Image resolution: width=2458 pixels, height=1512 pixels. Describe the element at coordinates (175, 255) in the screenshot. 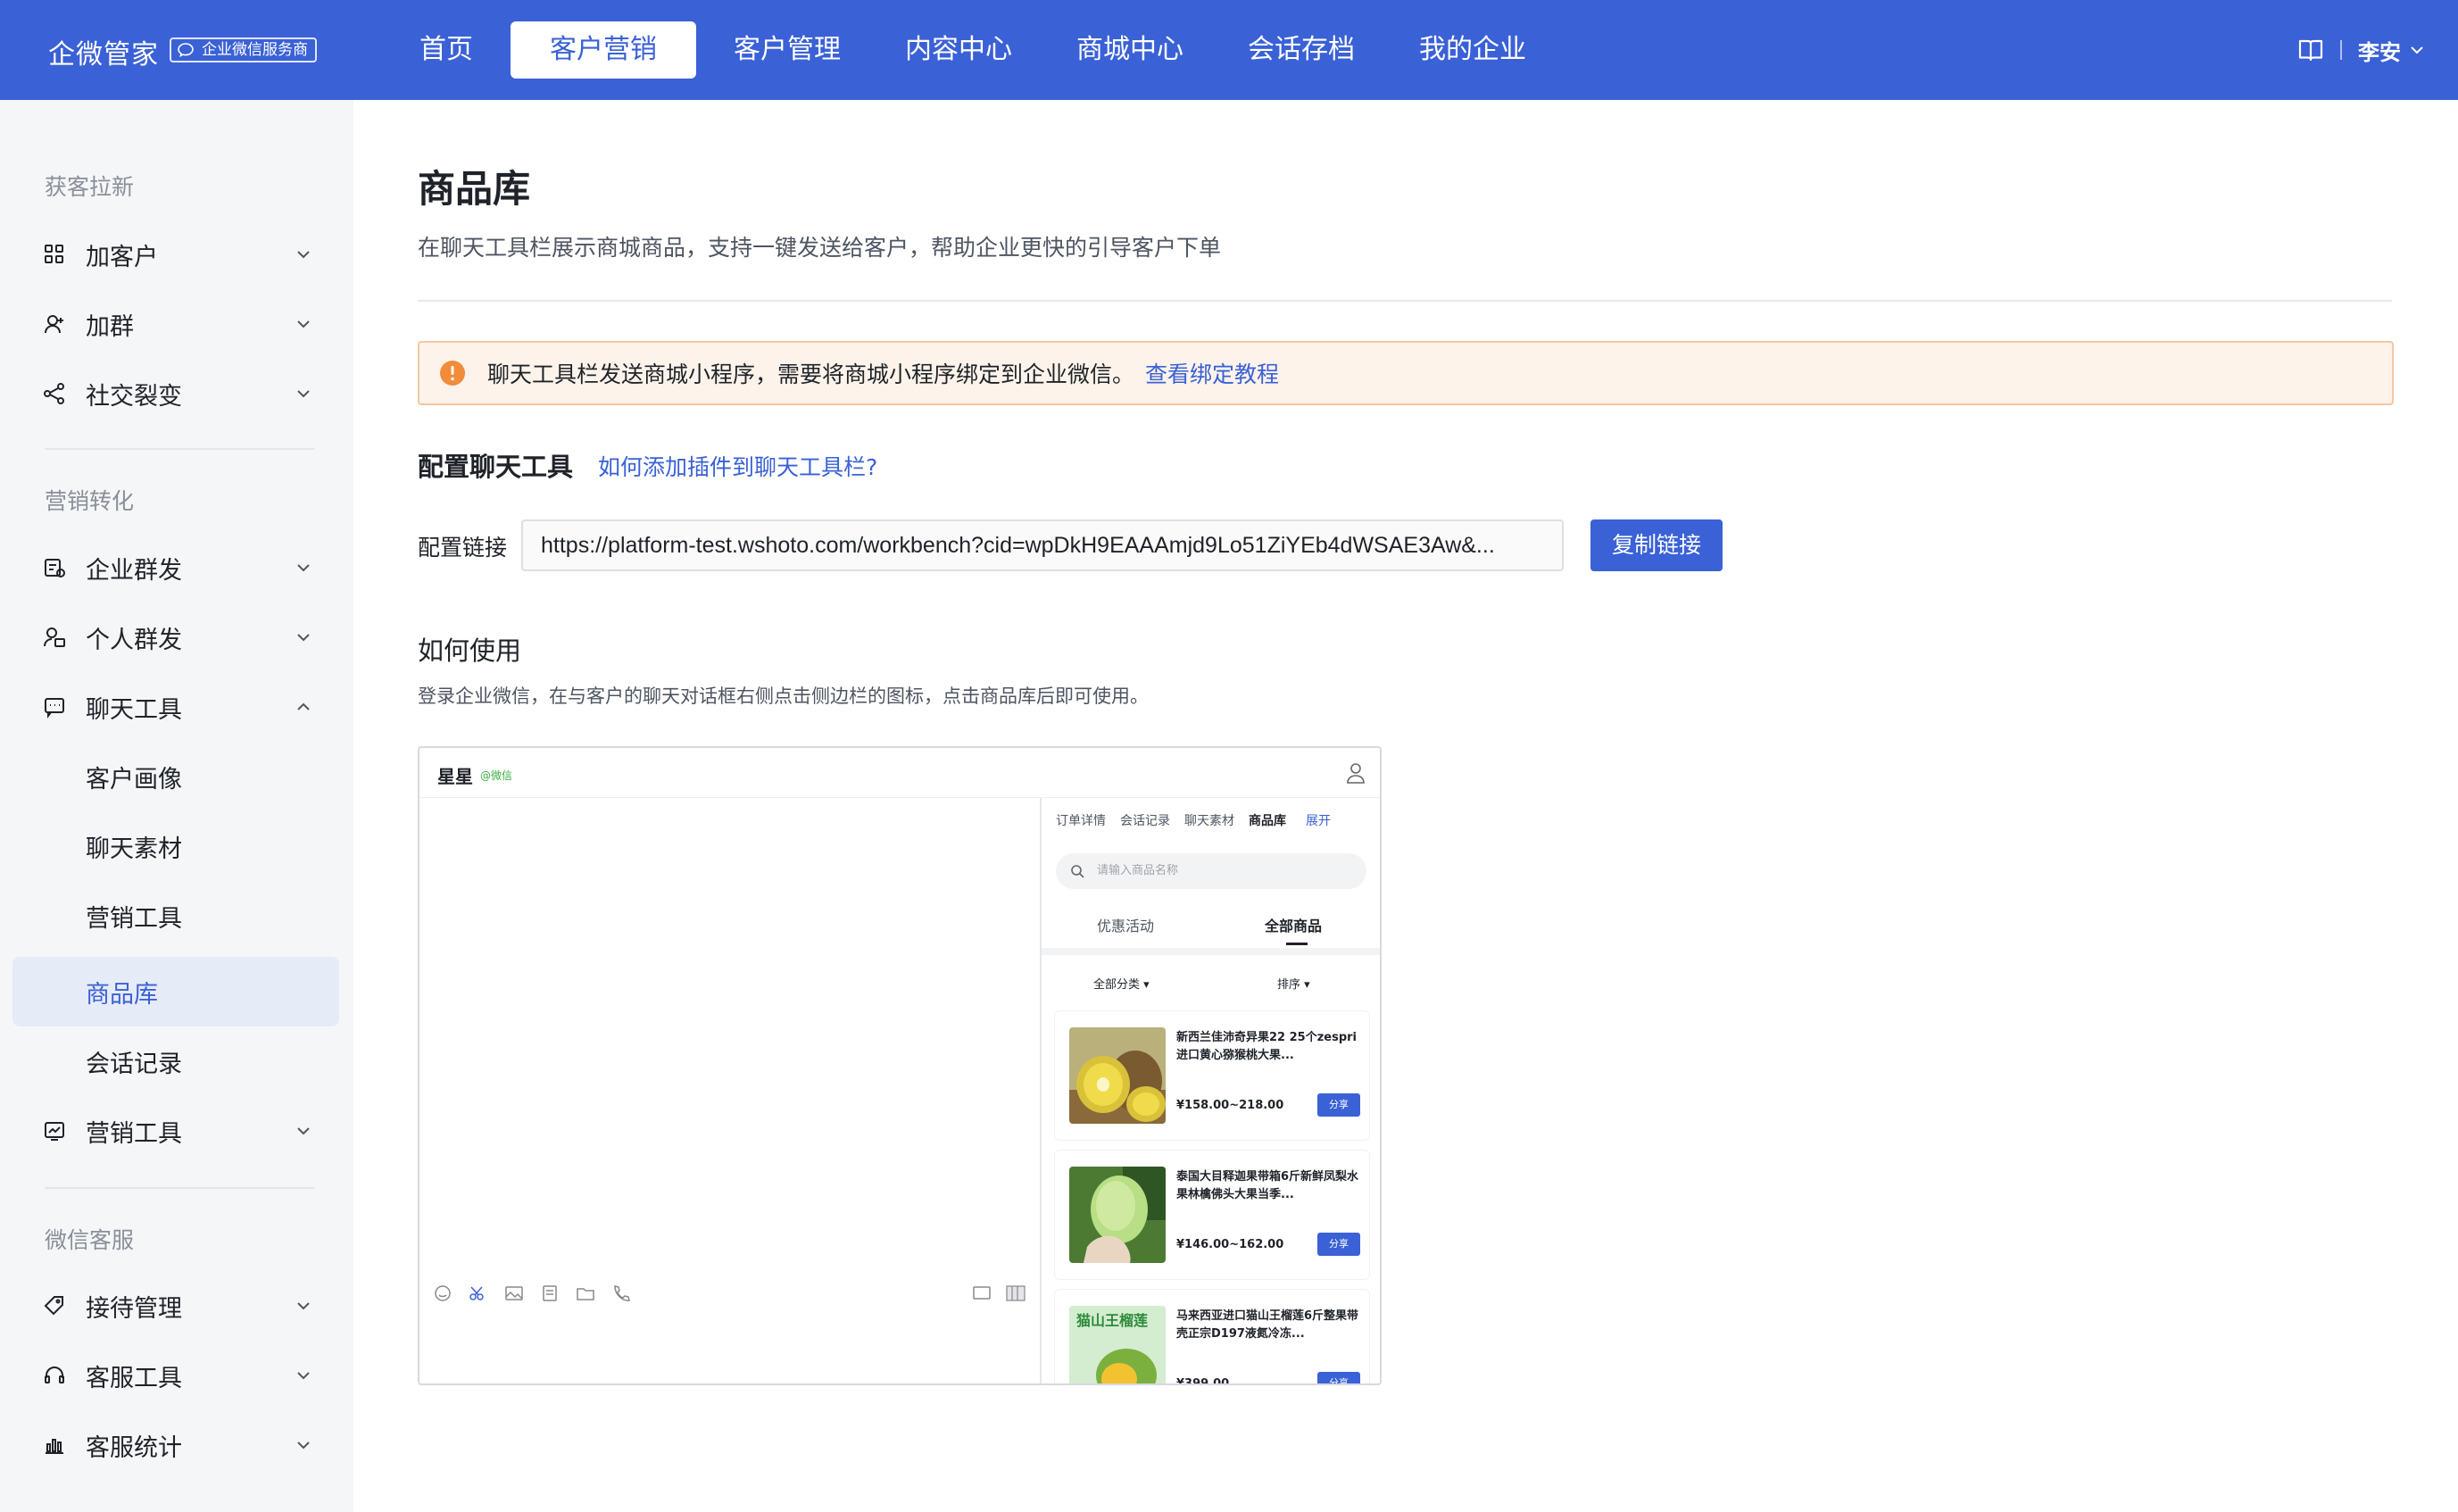

I see `sidebar-item-add-customer: 加客户` at that location.